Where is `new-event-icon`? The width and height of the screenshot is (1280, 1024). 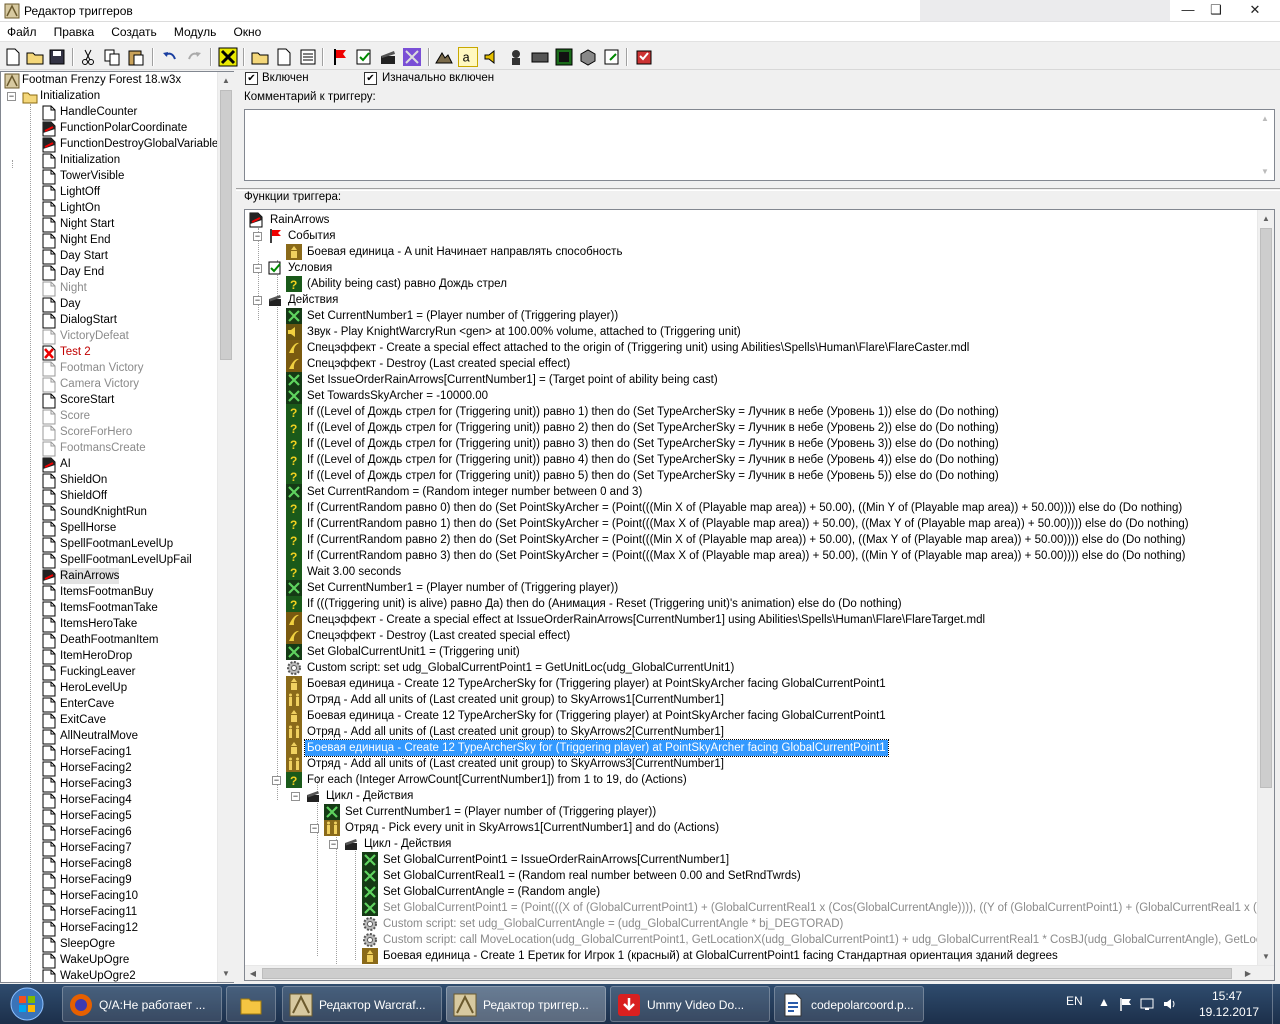 new-event-icon is located at coordinates (340, 57).